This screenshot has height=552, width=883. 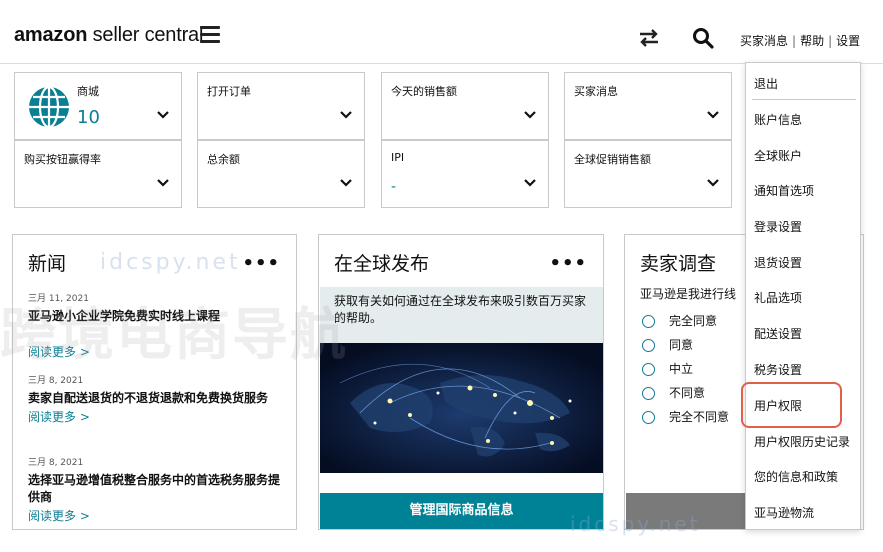 I want to click on widget-buyer-messages: 买家消息, so click(x=648, y=106).